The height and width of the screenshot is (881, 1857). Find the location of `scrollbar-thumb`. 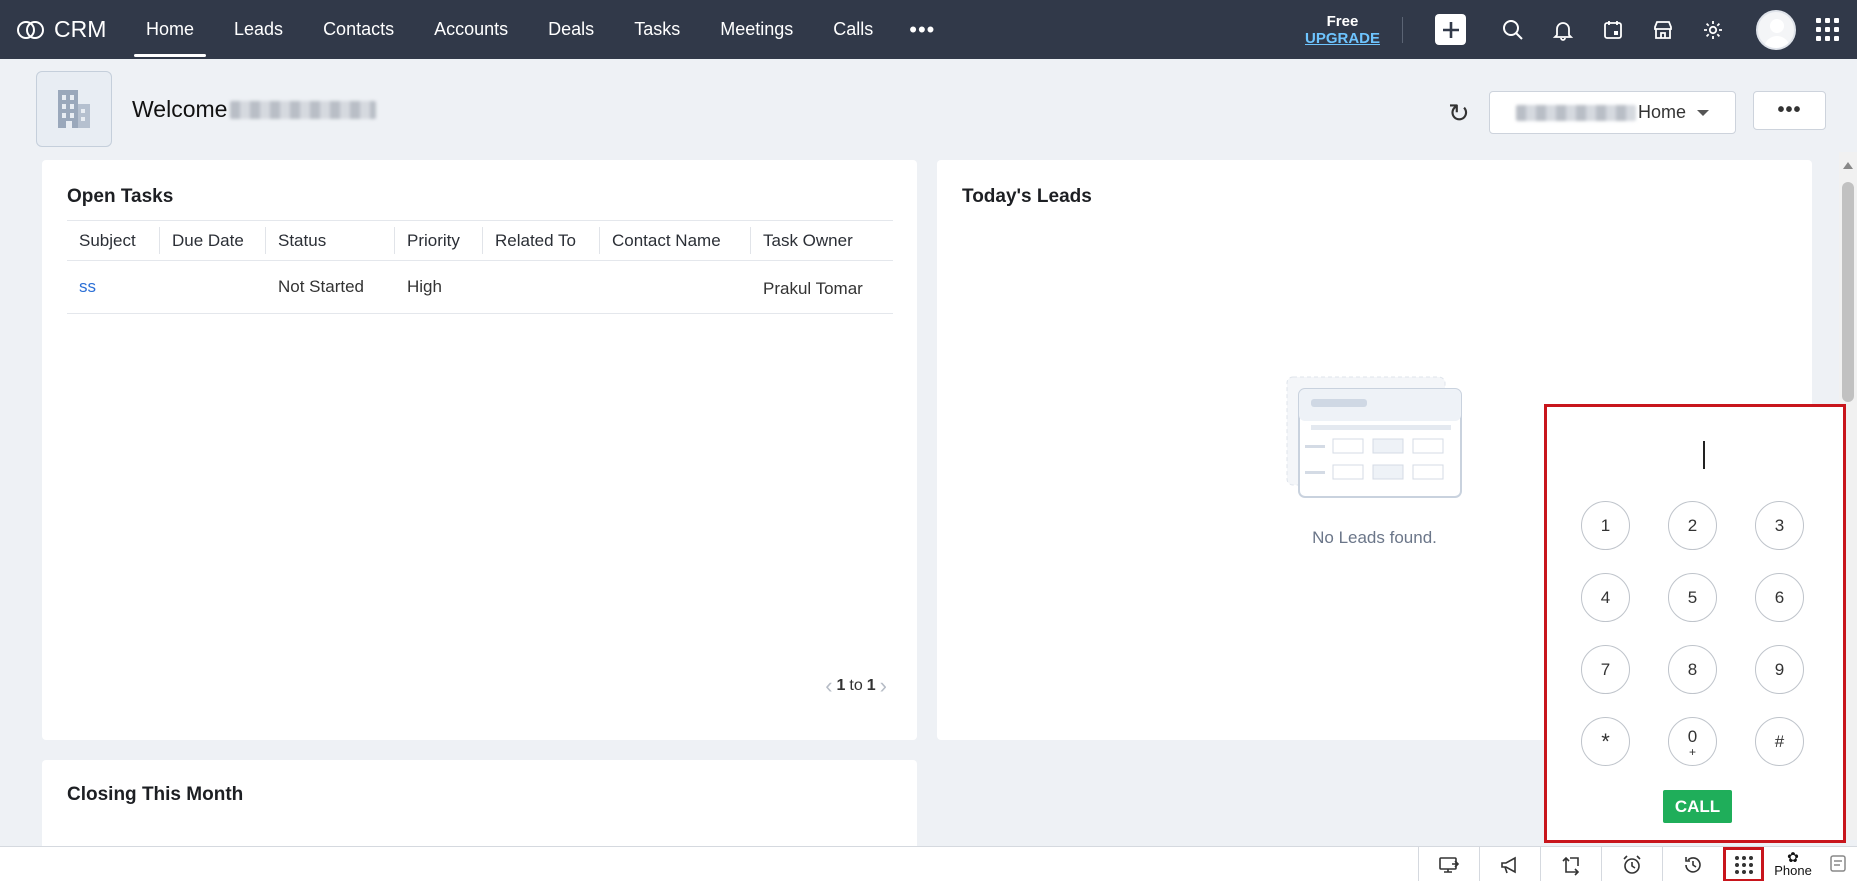

scrollbar-thumb is located at coordinates (1848, 292).